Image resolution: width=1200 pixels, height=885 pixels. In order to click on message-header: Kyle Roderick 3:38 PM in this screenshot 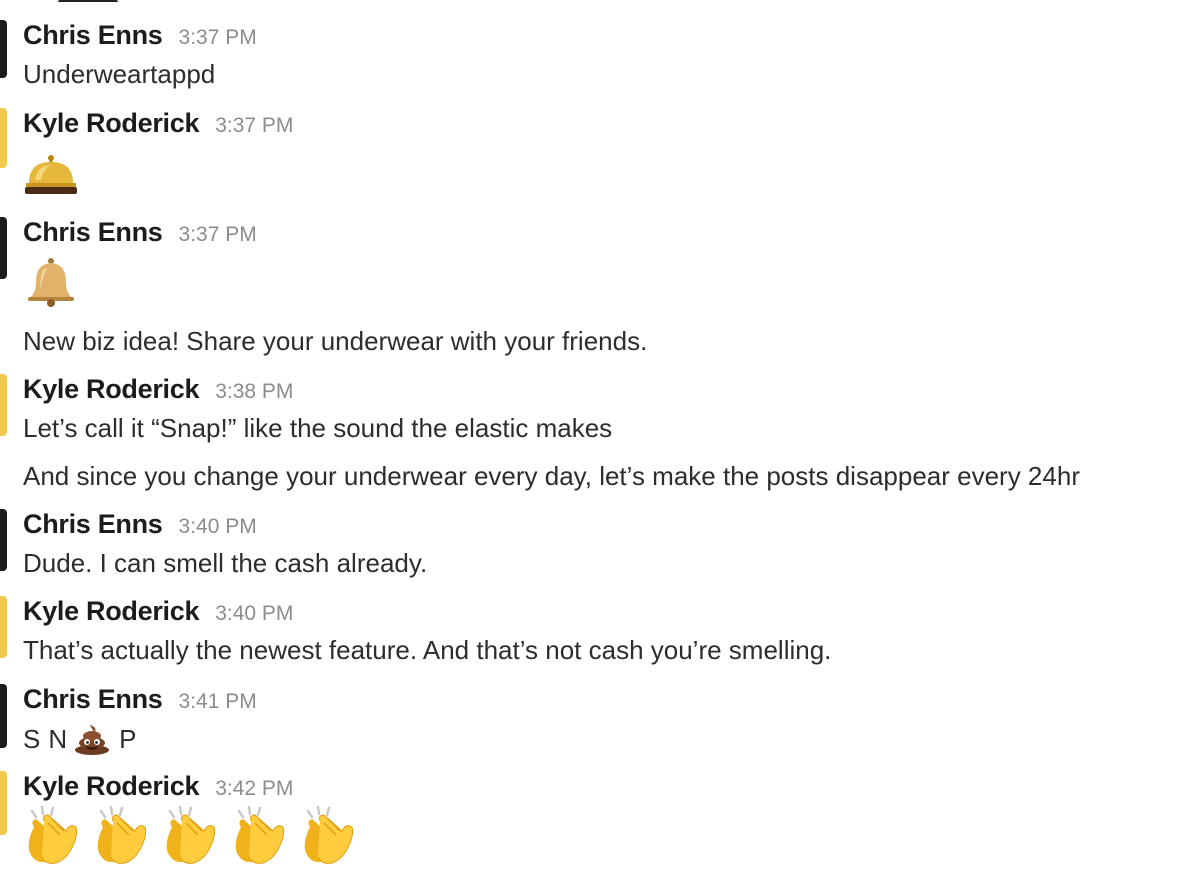, I will do `click(158, 391)`.